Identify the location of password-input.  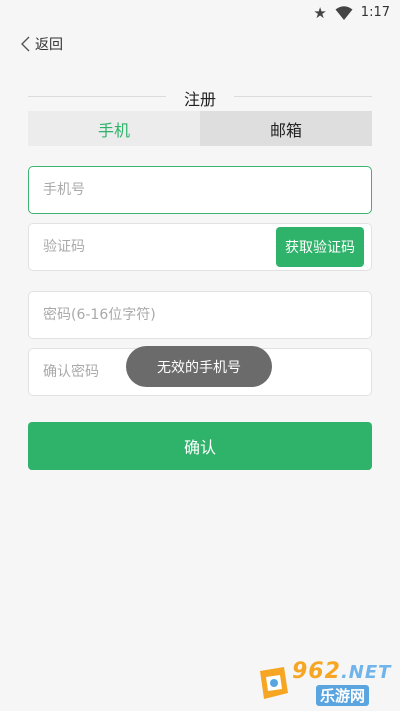
(163, 315).